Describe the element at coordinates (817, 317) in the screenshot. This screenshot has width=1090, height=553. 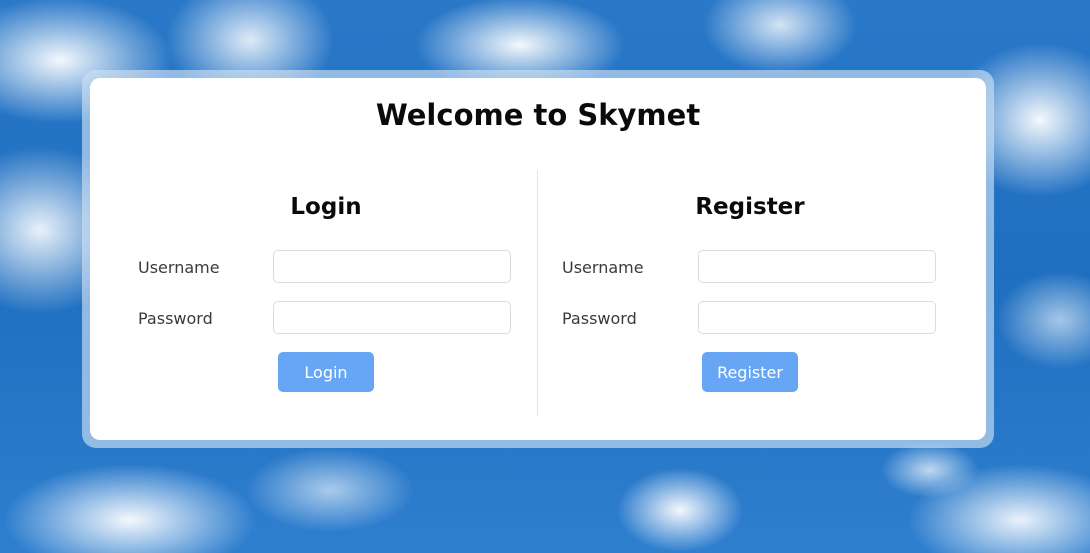
I see `register-password-input` at that location.